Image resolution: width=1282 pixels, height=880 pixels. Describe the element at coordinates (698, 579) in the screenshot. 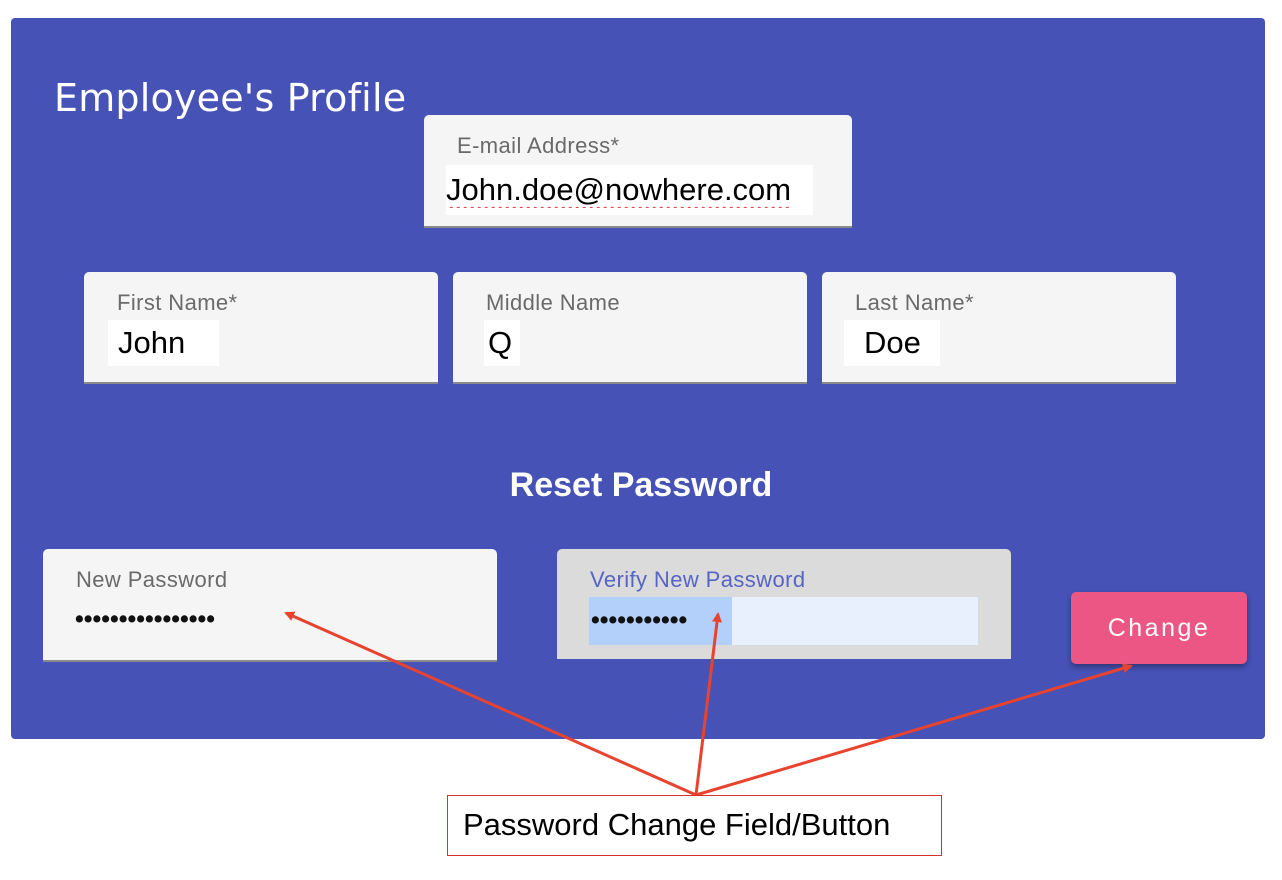

I see `verify-password-label: Verify New Password` at that location.